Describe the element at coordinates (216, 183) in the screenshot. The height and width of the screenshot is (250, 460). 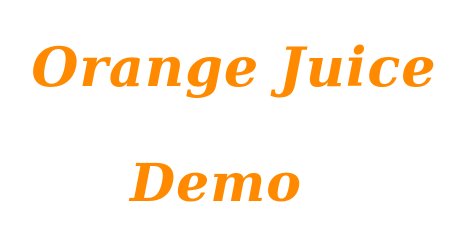
I see `font-sample-line-2: Demo` at that location.